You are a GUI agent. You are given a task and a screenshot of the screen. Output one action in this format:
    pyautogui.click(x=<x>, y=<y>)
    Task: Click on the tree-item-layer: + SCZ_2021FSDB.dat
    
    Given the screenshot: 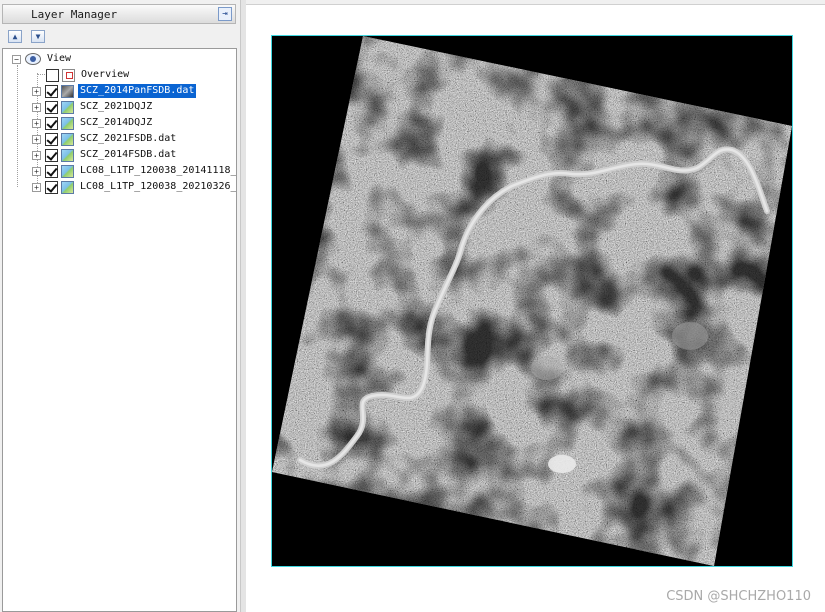 What is the action you would take?
    pyautogui.click(x=105, y=139)
    